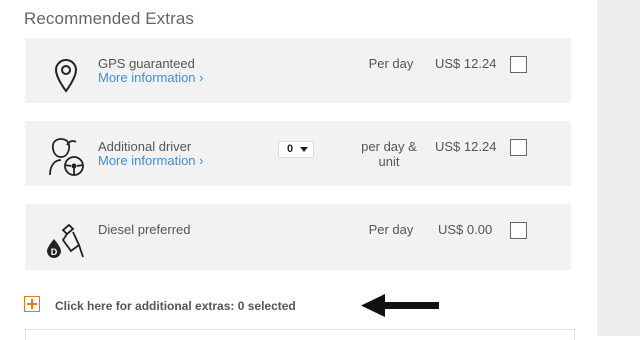  Describe the element at coordinates (401, 306) in the screenshot. I see `arrow-left-icon` at that location.